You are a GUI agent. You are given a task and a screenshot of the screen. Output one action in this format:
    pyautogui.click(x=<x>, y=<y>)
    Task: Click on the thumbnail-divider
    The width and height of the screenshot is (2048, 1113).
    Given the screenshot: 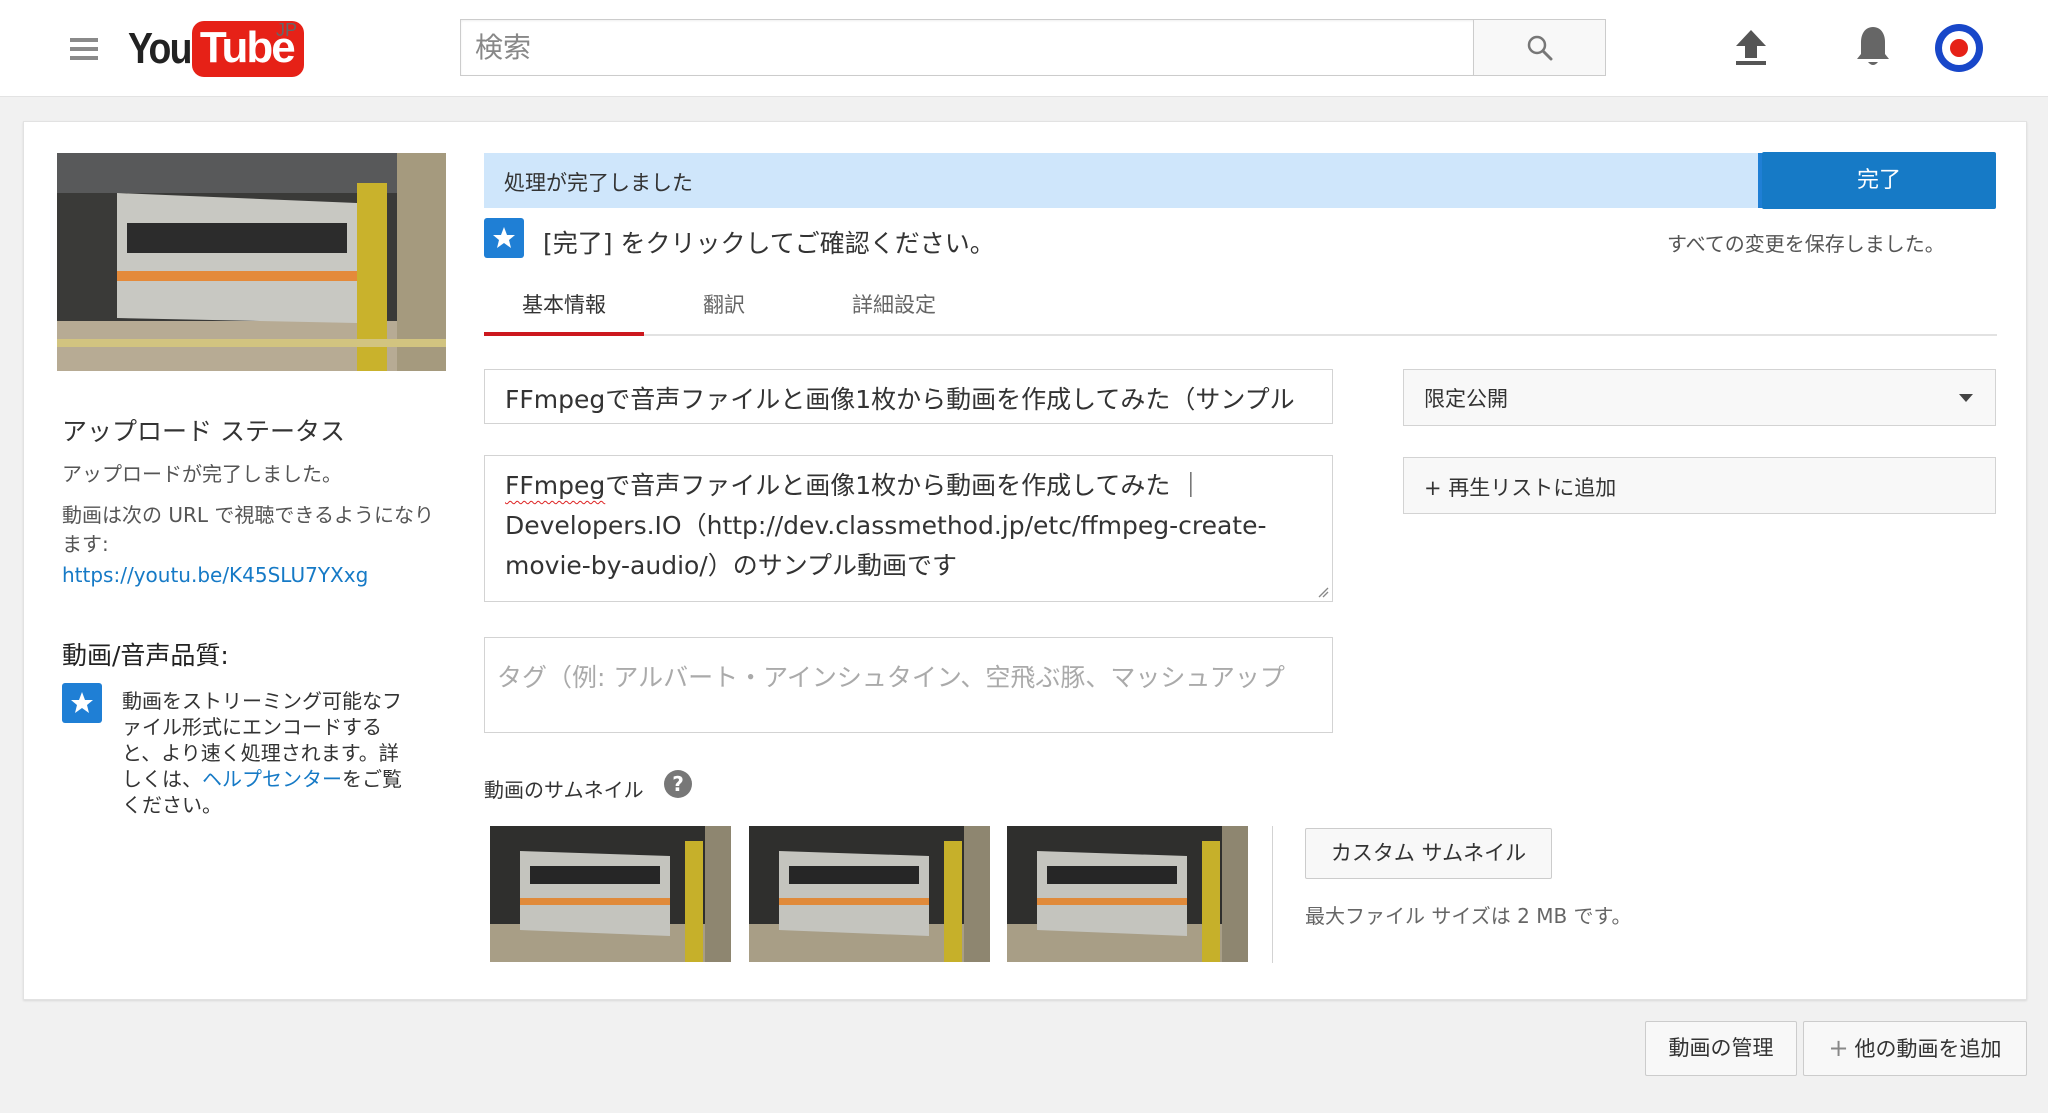 What is the action you would take?
    pyautogui.click(x=1272, y=894)
    